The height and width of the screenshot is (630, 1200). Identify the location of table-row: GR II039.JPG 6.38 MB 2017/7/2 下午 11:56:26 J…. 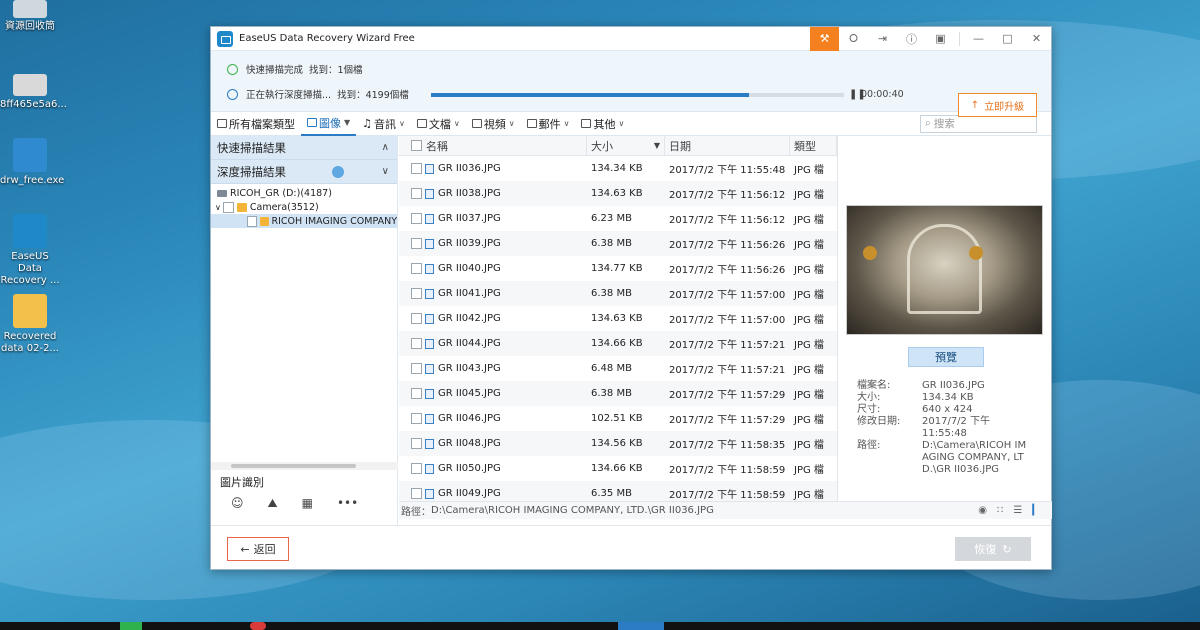
(618, 243).